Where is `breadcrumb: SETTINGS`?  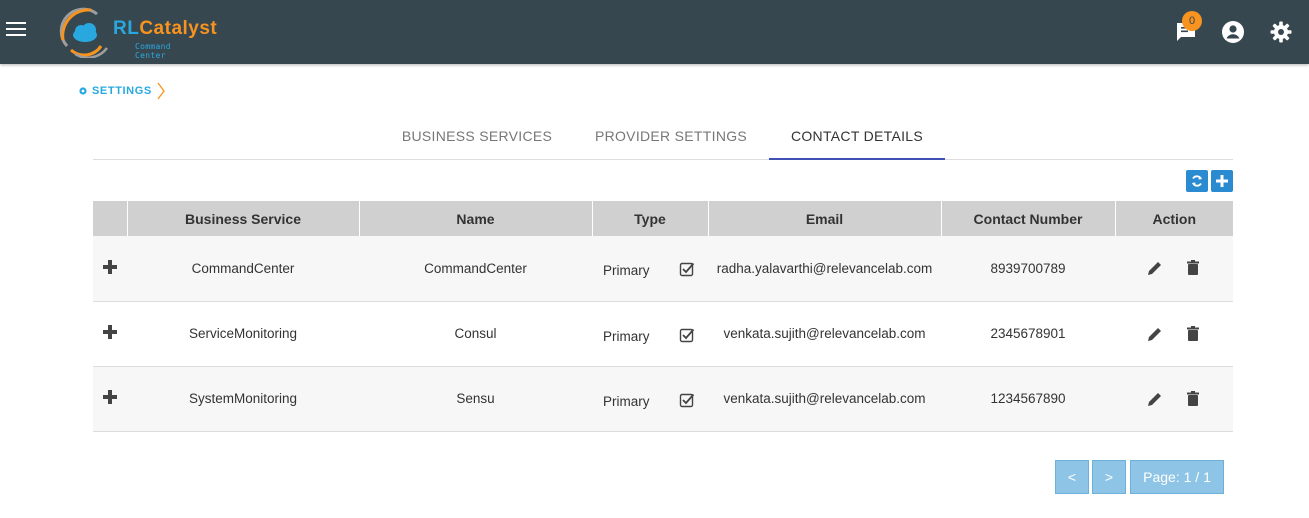 breadcrumb: SETTINGS is located at coordinates (121, 91).